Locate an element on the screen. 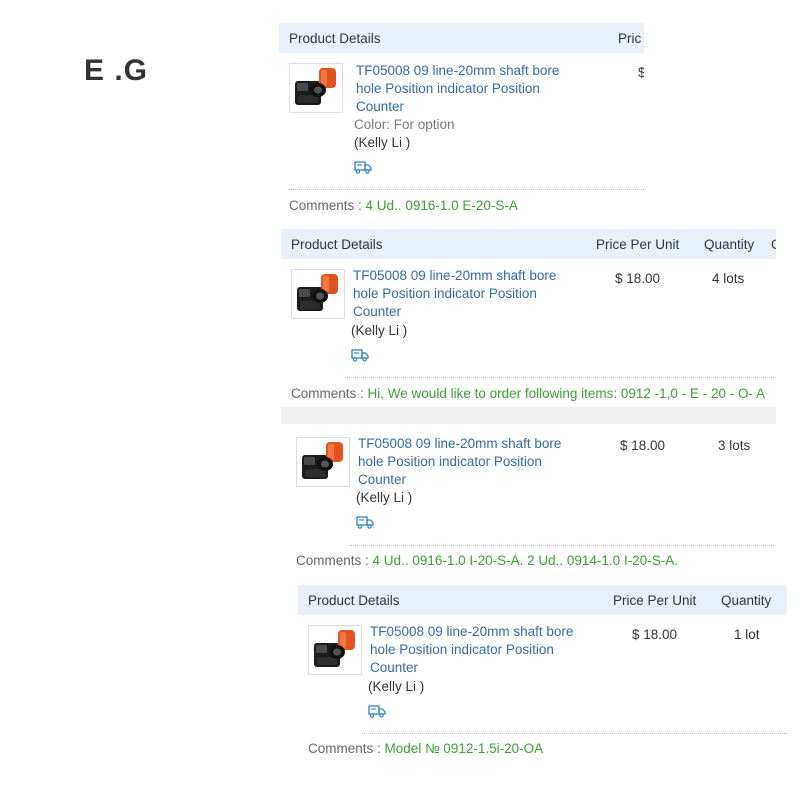 This screenshot has width=800, height=800. table-header: Product Details Pric is located at coordinates (461, 38).